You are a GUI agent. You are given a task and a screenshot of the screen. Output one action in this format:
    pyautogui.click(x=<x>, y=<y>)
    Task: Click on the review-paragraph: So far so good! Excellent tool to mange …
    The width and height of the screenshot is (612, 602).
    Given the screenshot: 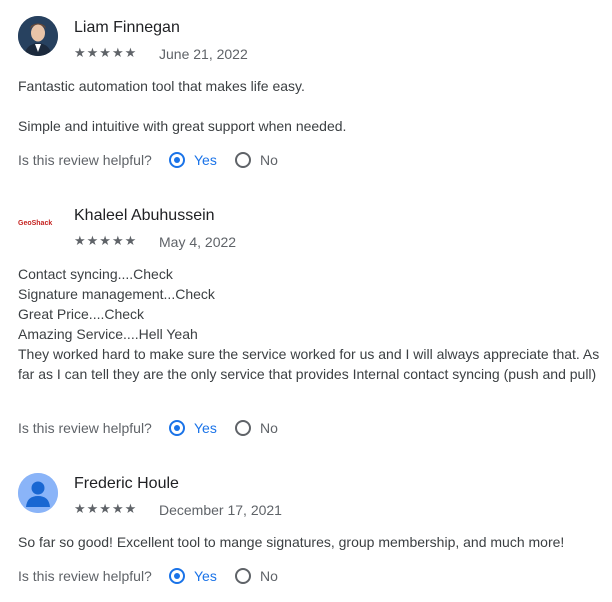 What is the action you would take?
    pyautogui.click(x=291, y=542)
    